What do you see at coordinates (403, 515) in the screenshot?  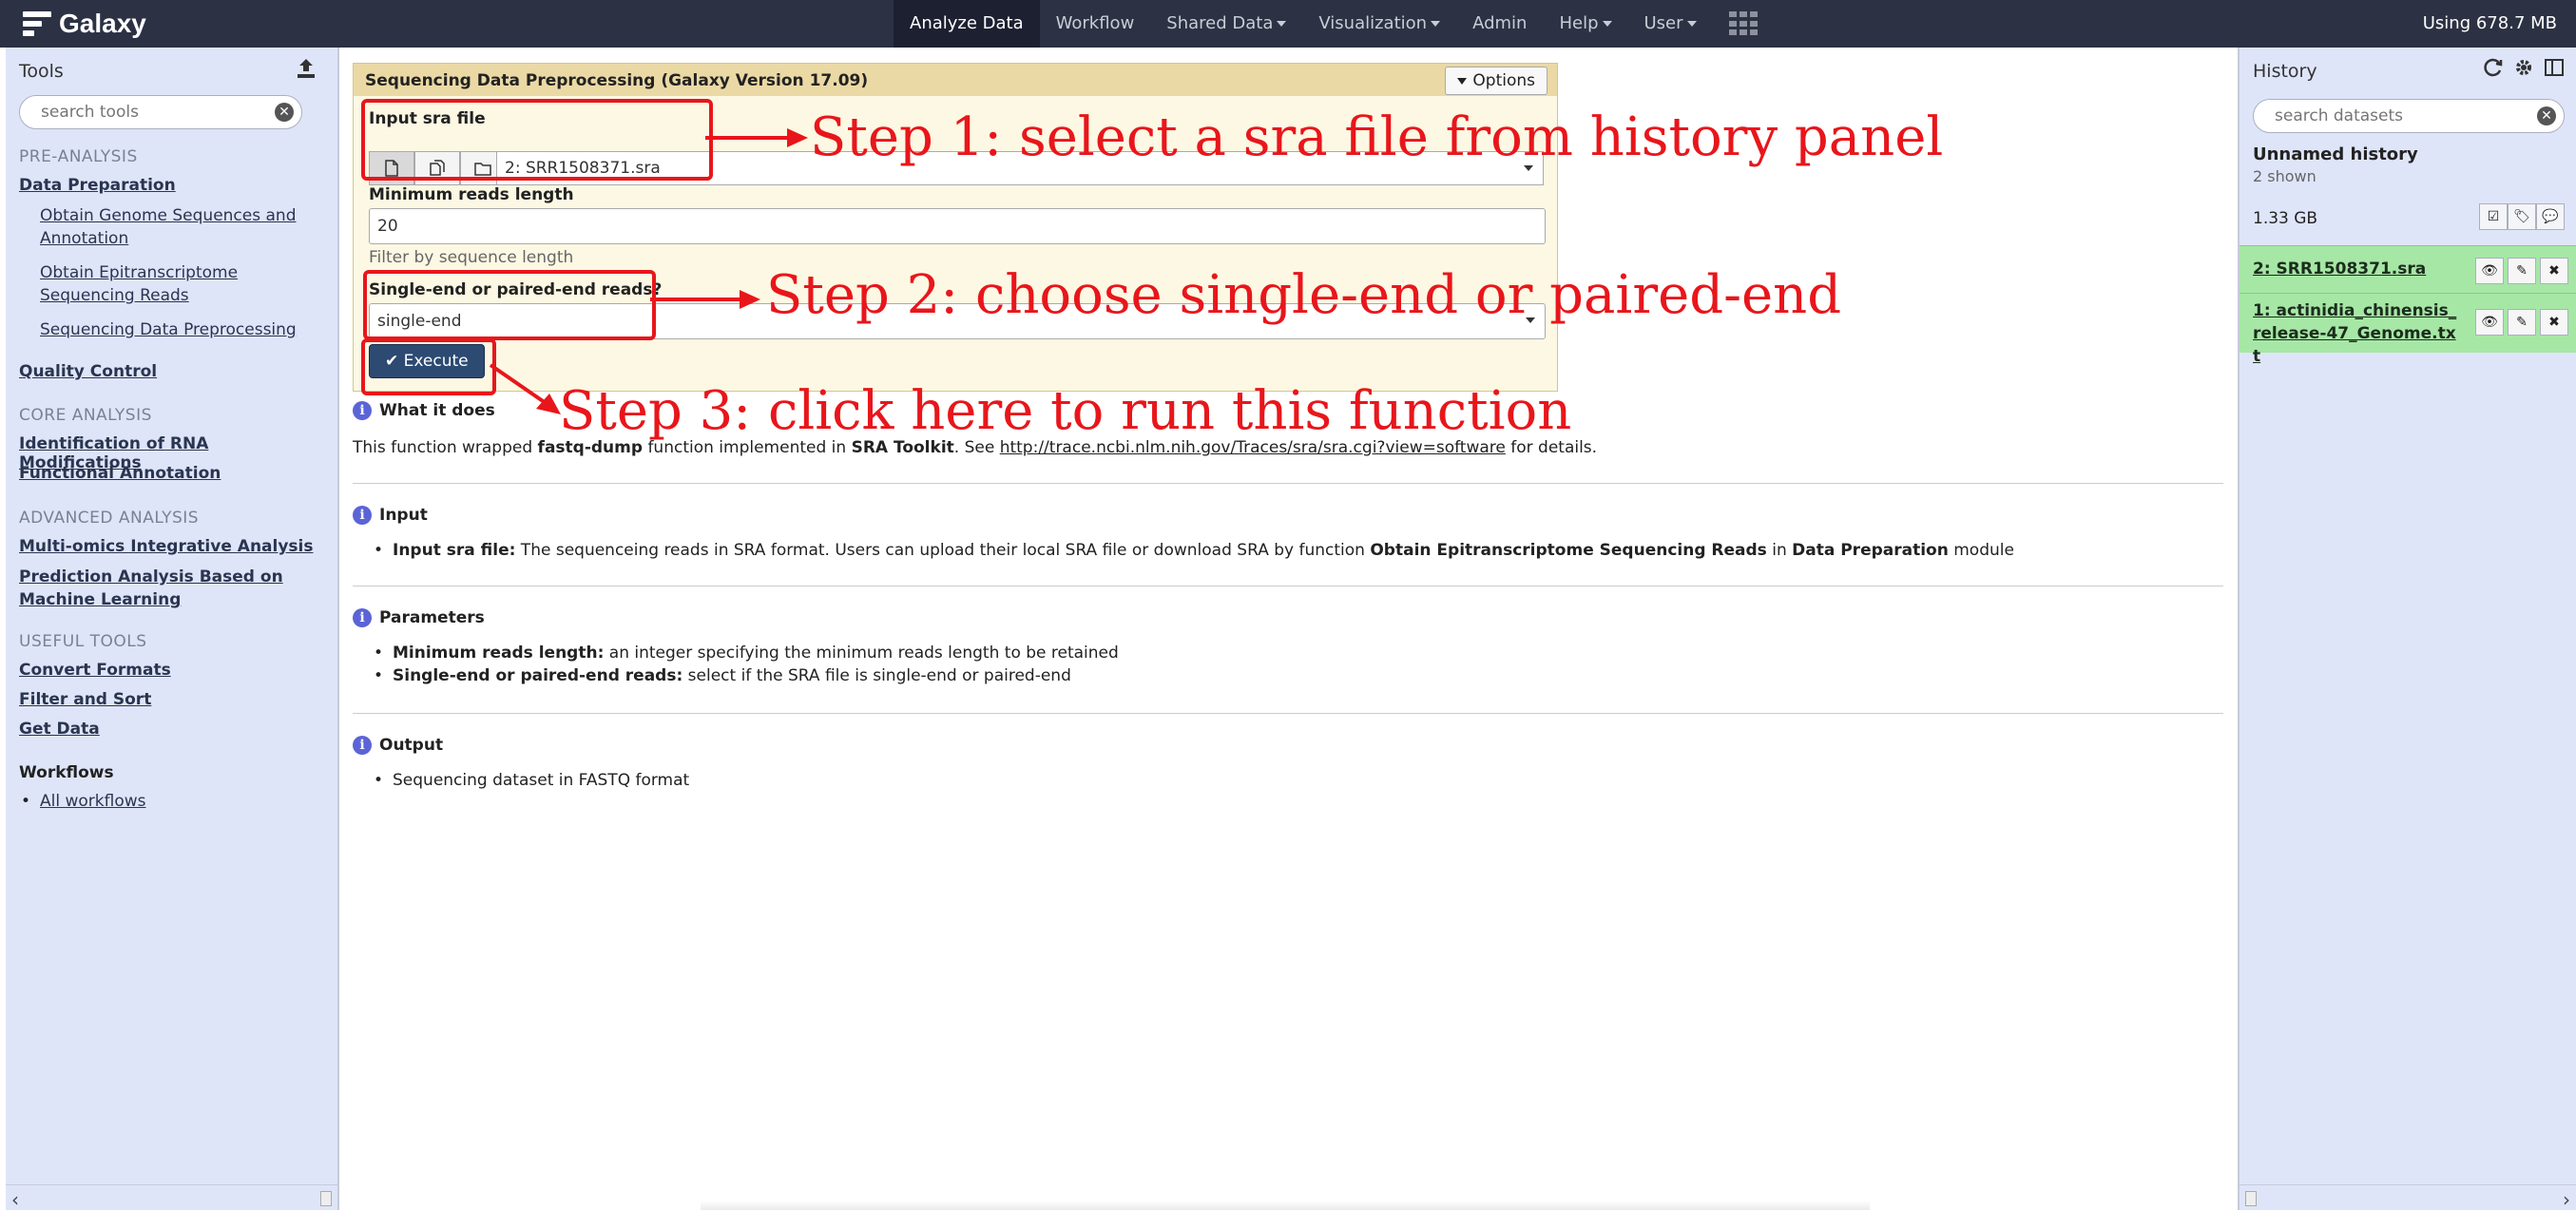 I see `heading-text: Input` at bounding box center [403, 515].